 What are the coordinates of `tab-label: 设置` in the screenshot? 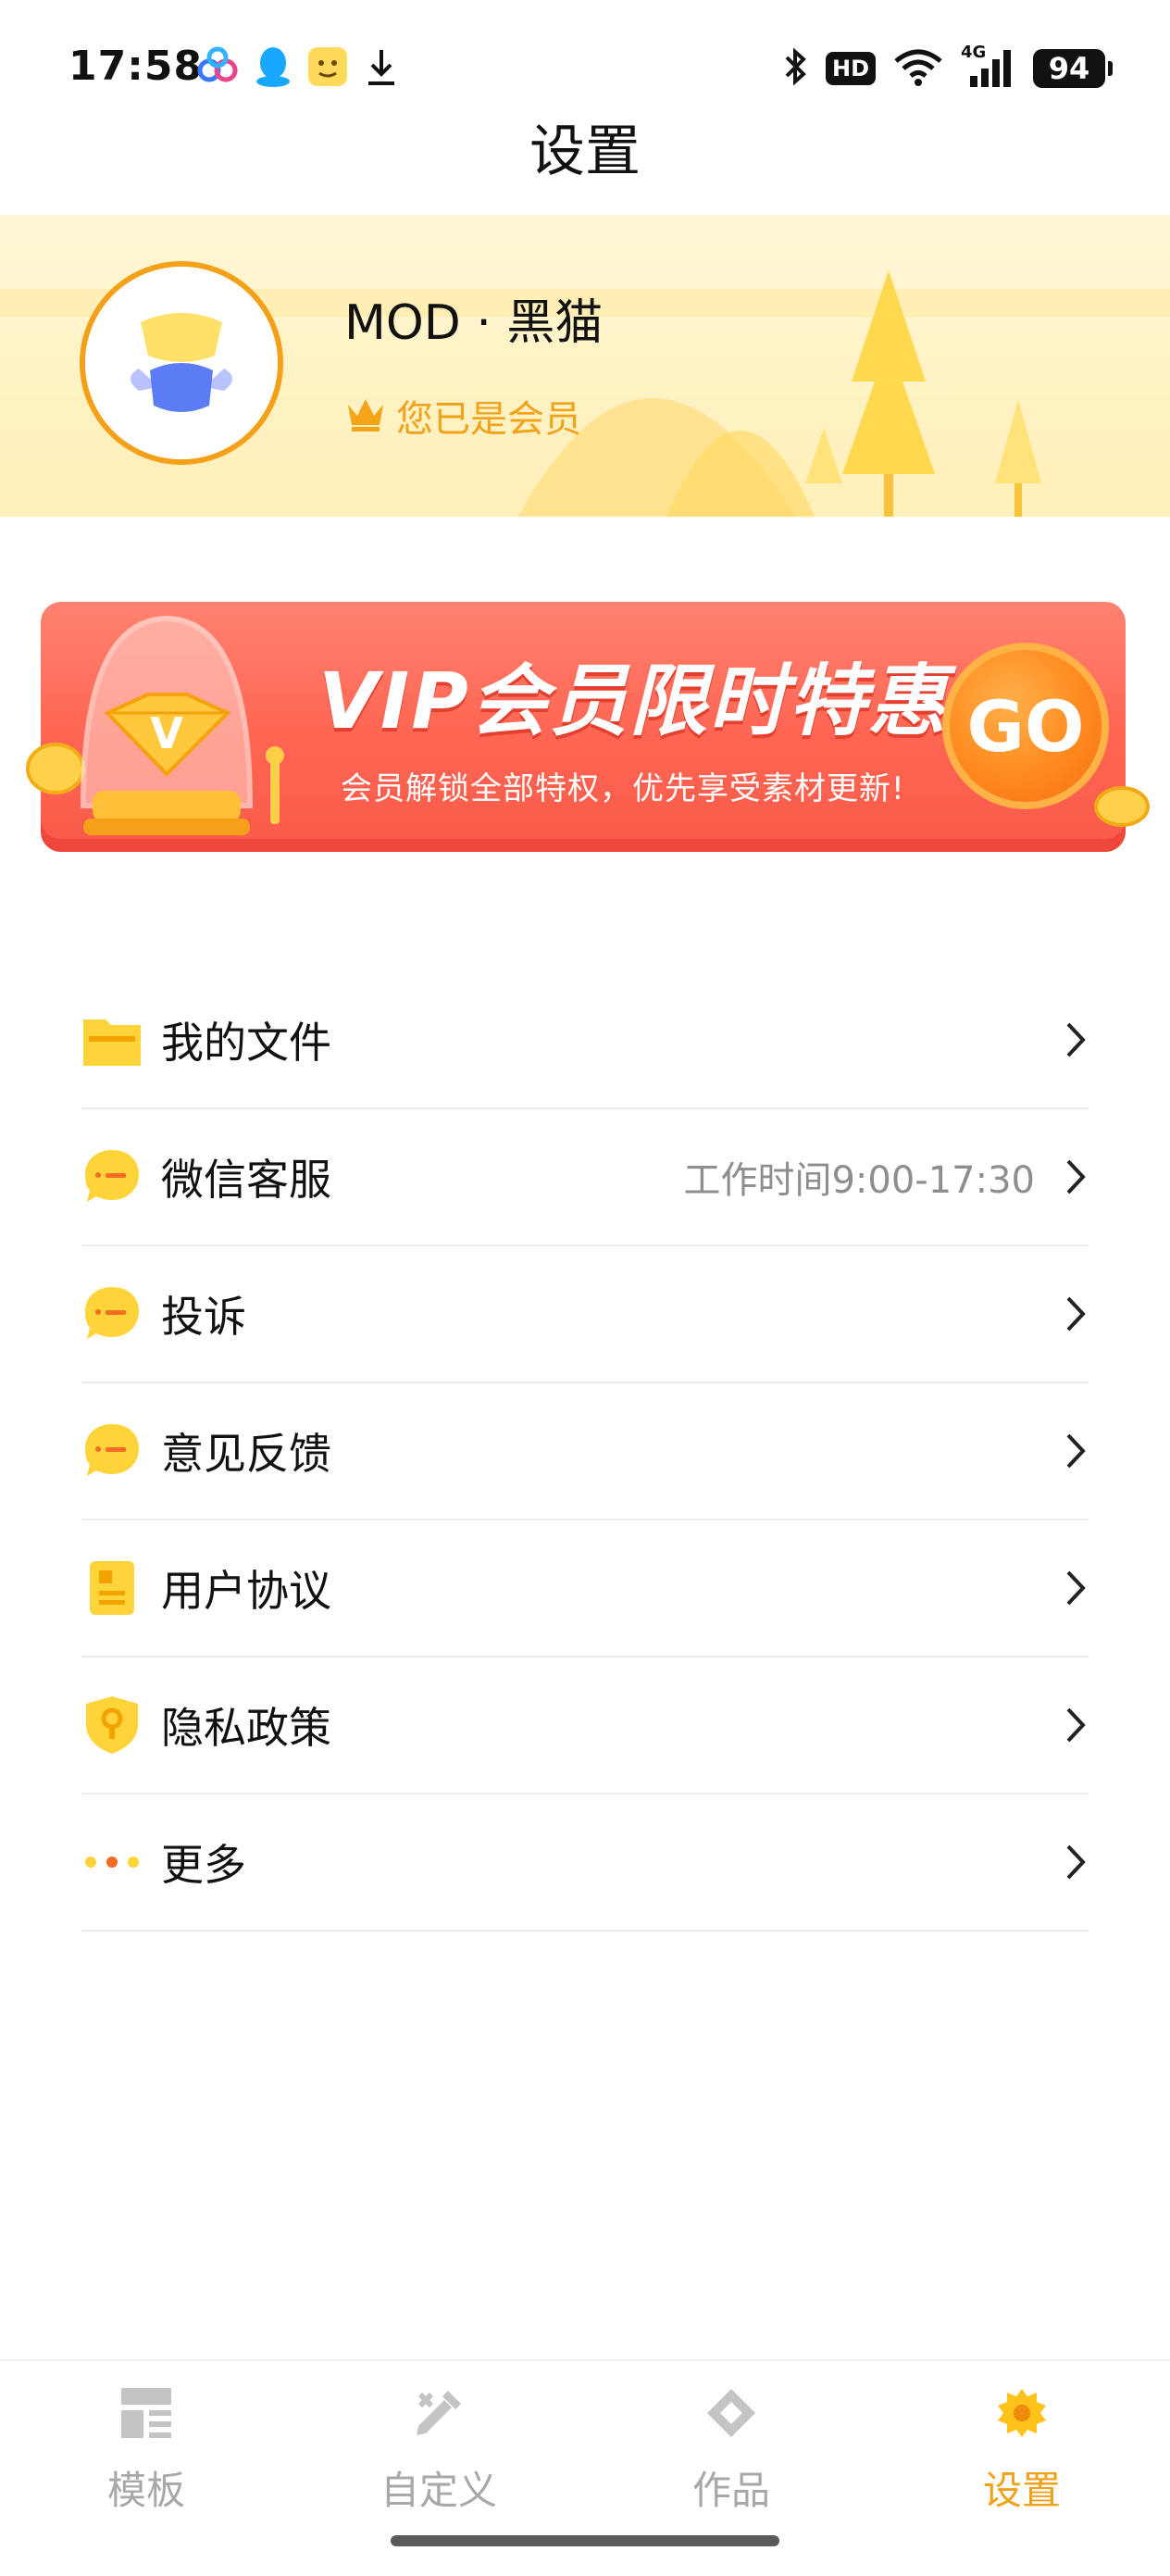 It's located at (1021, 2490).